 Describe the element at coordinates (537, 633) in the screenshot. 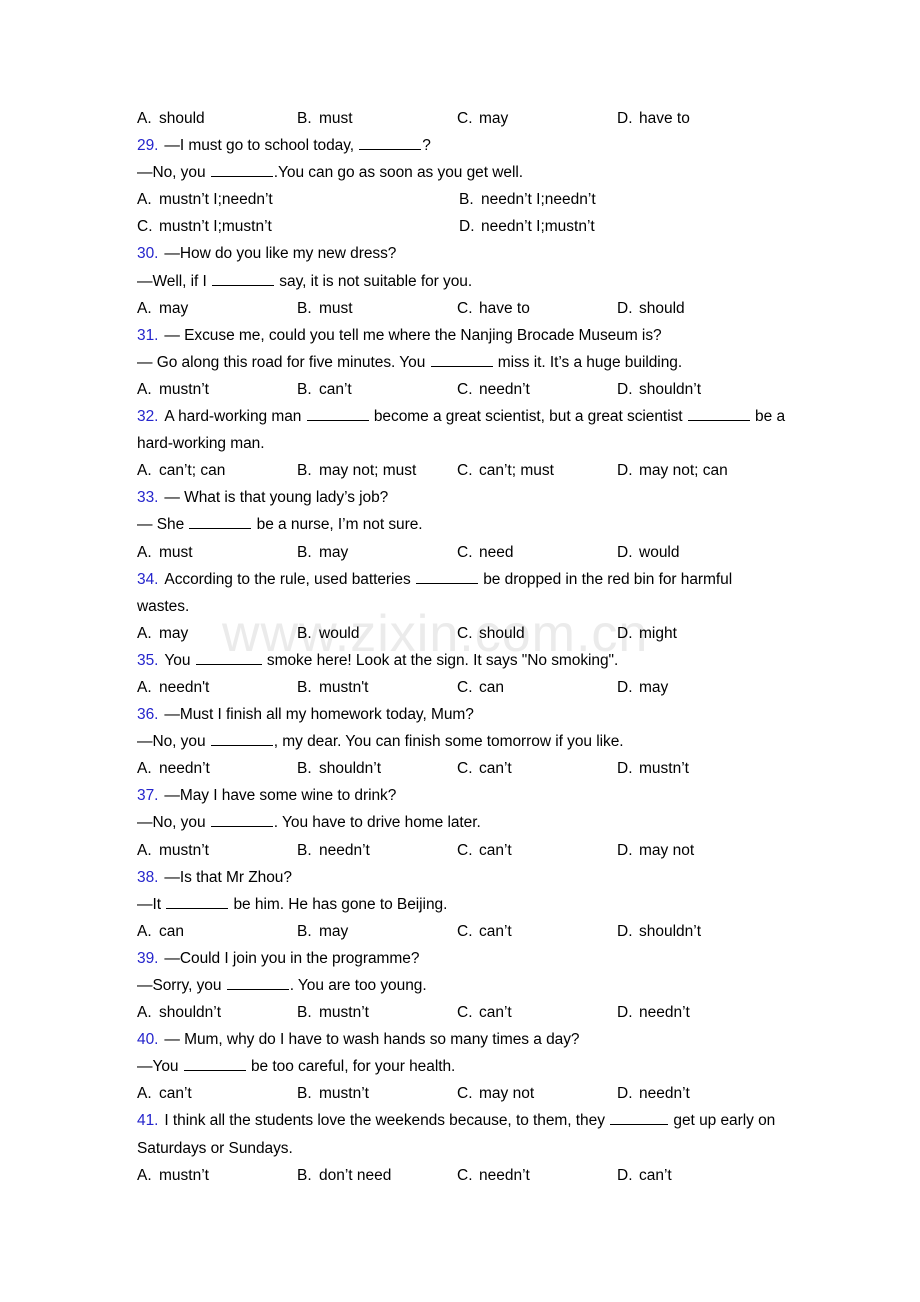

I see `option-c: C. should` at that location.